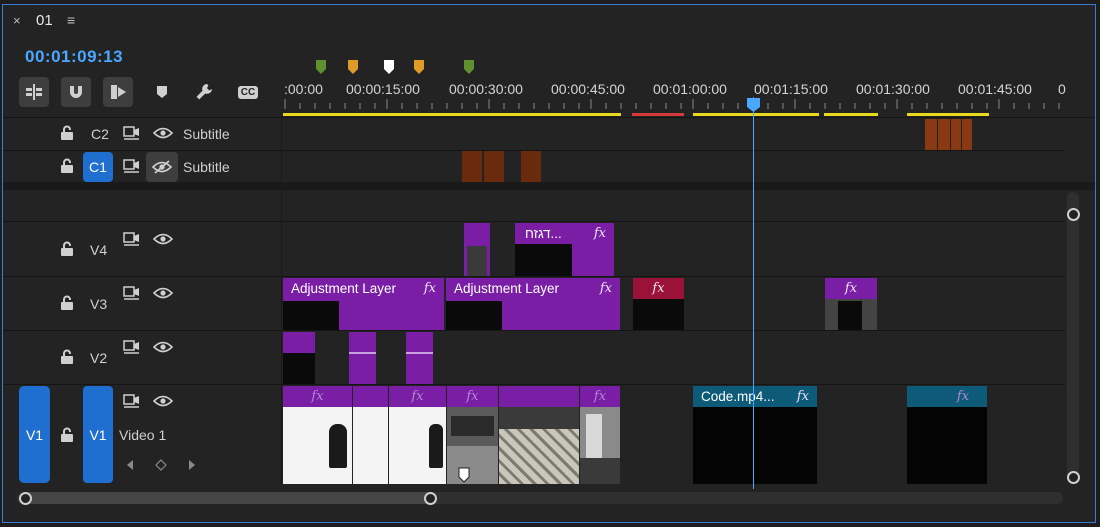  Describe the element at coordinates (228, 498) in the screenshot. I see `horizontal-scroll-thumb` at that location.